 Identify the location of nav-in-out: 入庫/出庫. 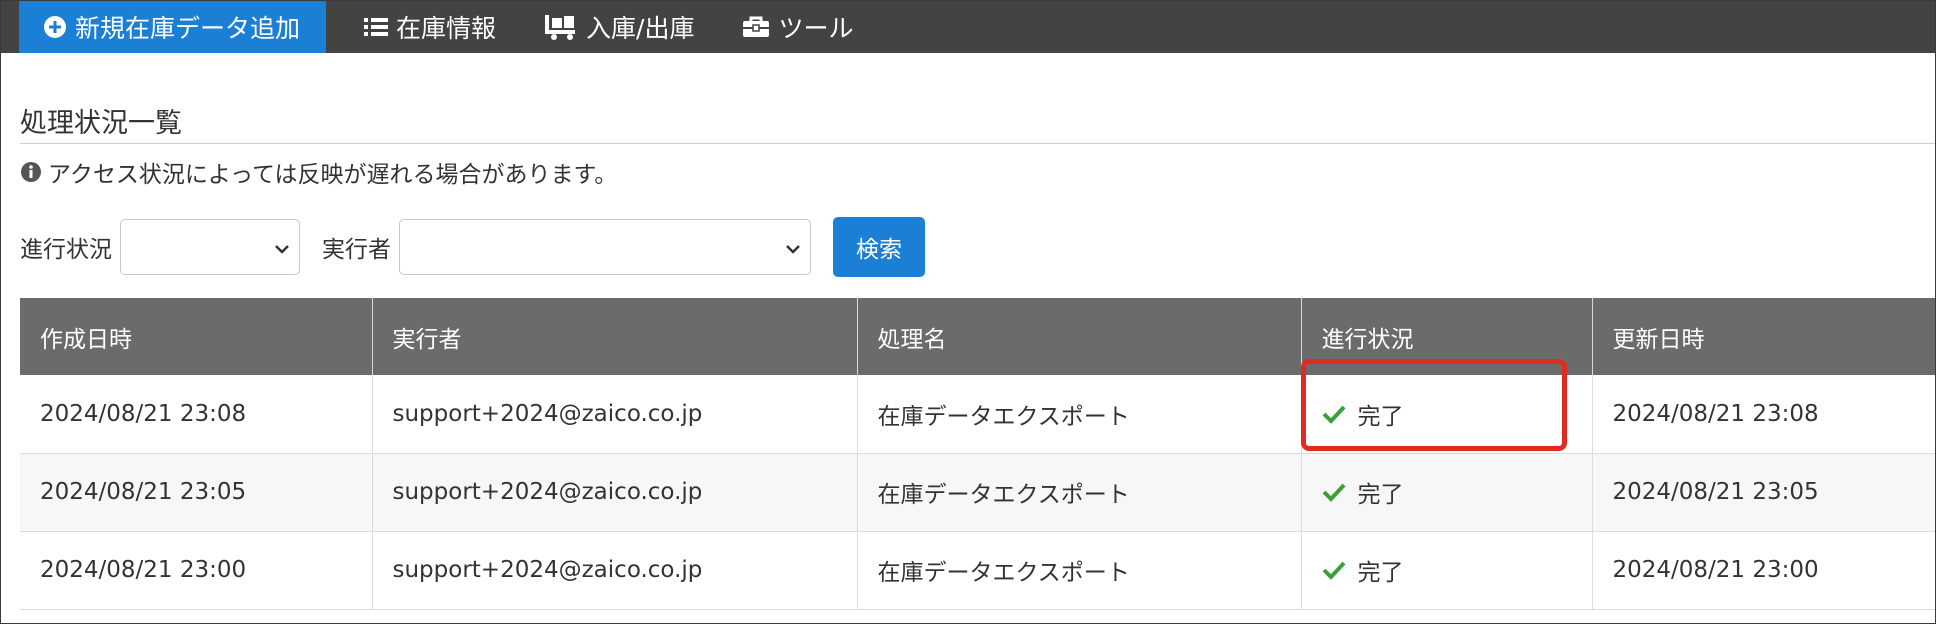
(619, 27).